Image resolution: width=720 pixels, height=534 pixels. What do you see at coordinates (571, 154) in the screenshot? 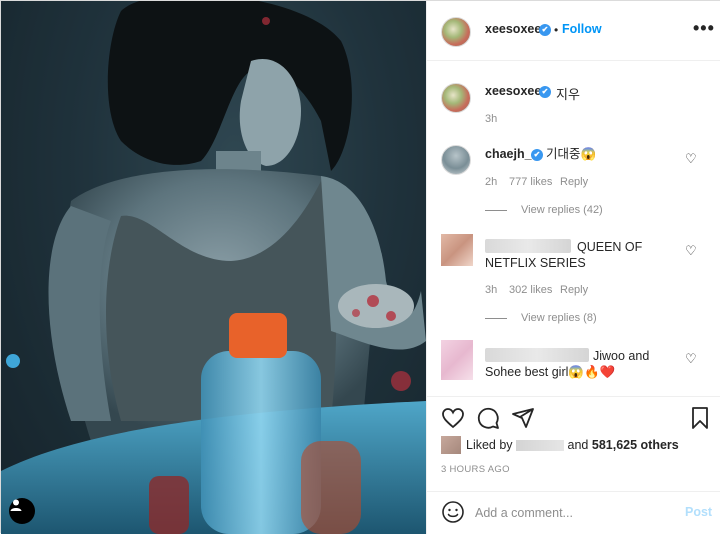
I see `comment-text: 기대중😱` at bounding box center [571, 154].